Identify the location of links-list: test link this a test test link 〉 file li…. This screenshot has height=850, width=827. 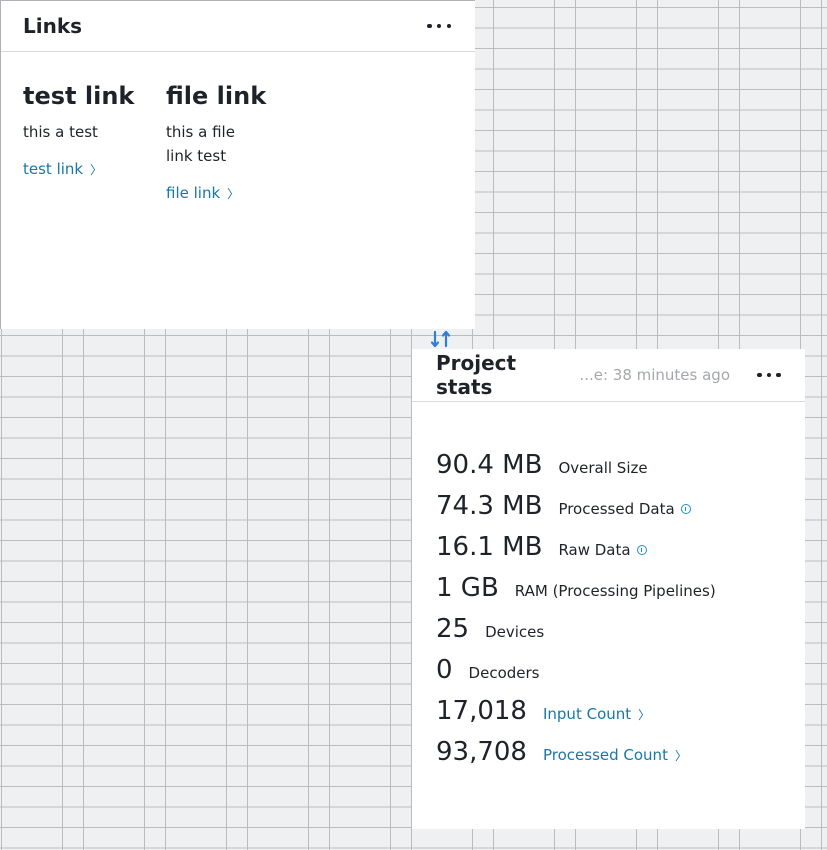
(238, 127).